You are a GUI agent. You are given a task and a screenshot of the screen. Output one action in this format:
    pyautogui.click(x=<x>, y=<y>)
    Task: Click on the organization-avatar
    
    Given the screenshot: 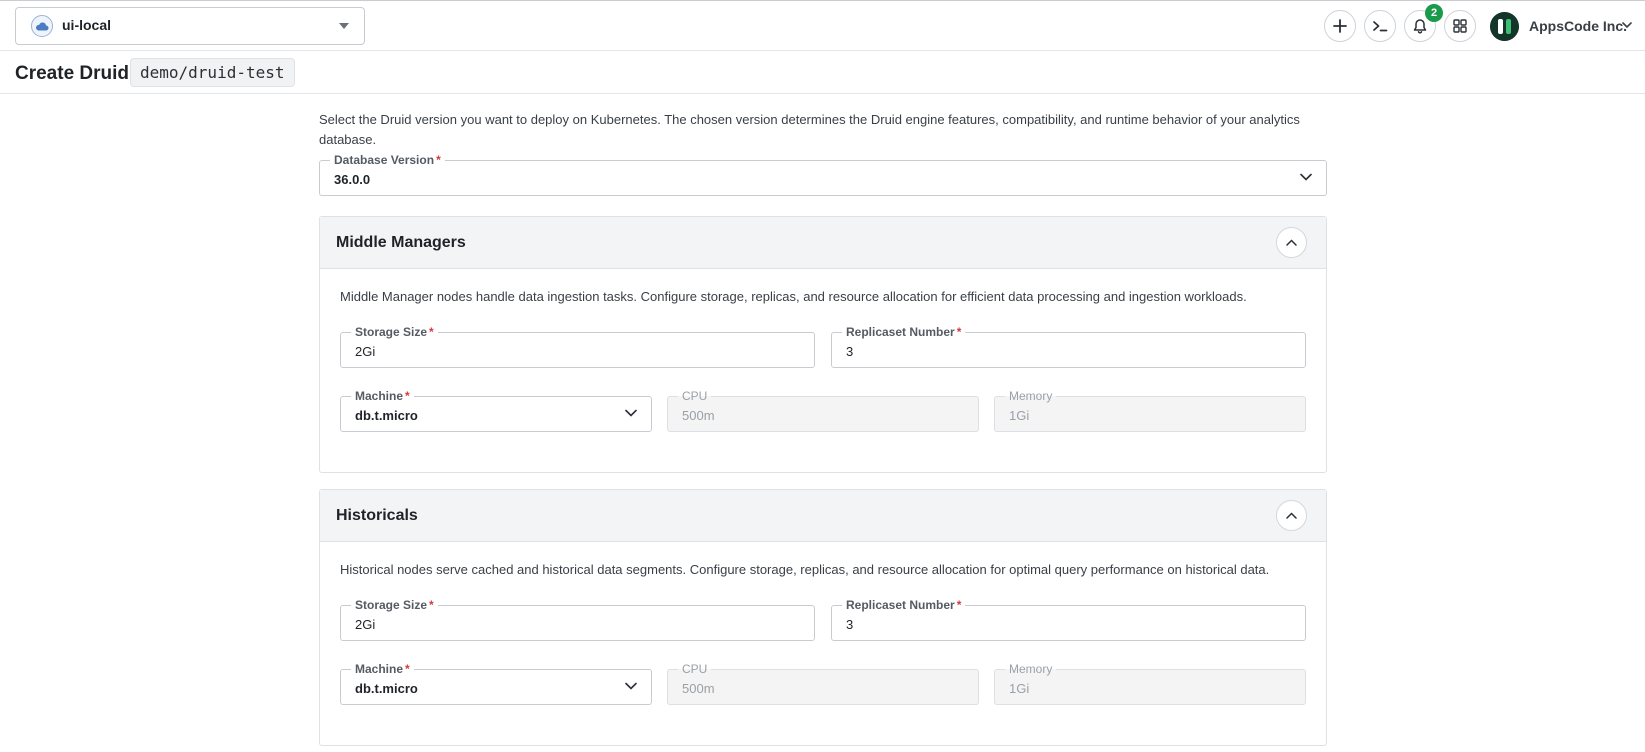 What is the action you would take?
    pyautogui.click(x=1504, y=26)
    